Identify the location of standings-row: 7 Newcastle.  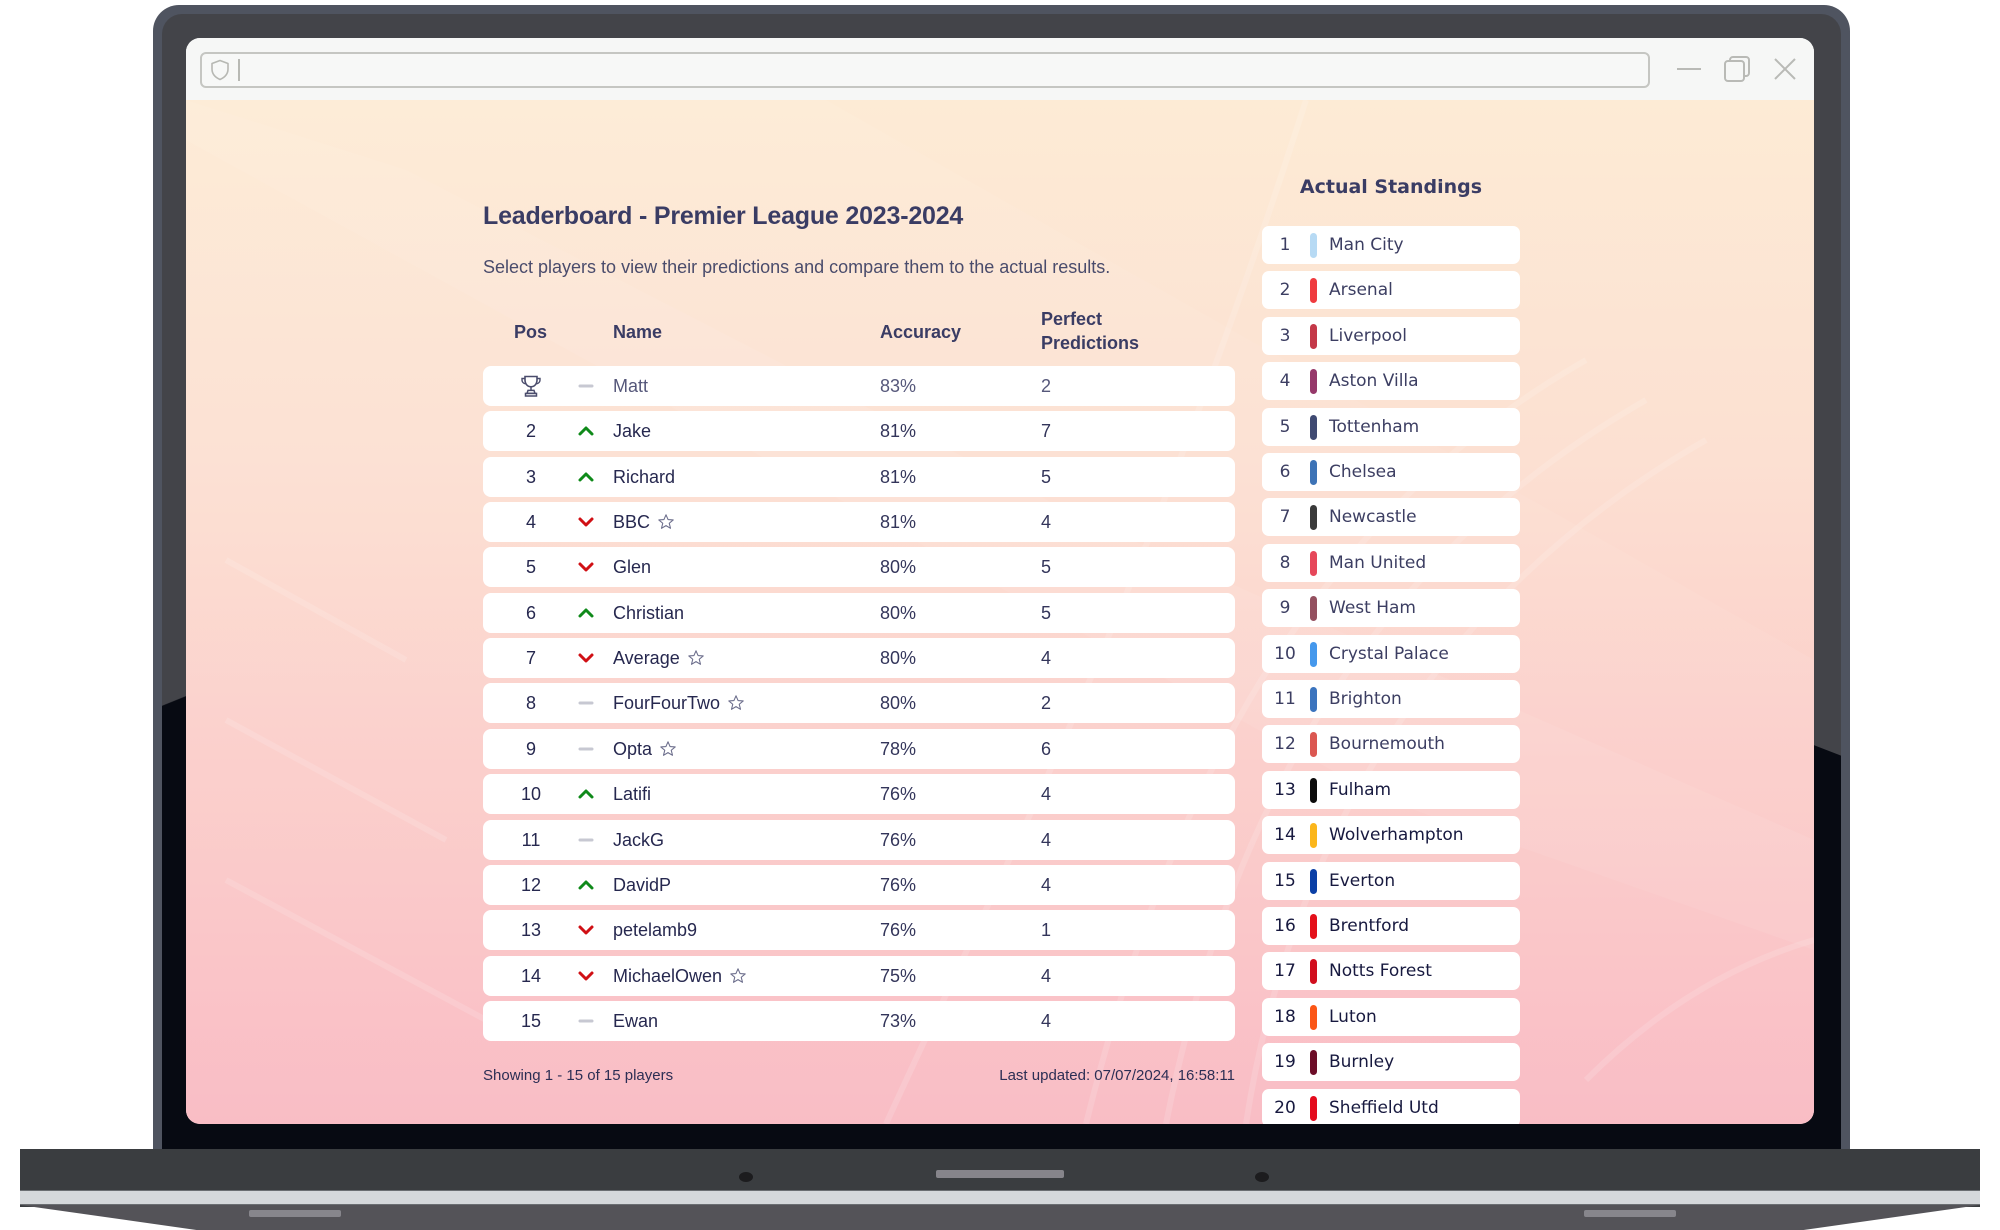
(1391, 517).